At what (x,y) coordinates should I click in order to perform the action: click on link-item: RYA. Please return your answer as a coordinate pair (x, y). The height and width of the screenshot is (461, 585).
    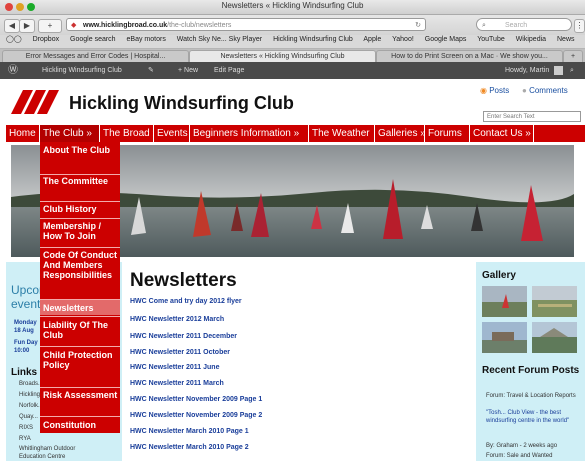
    Looking at the image, I should click on (25, 439).